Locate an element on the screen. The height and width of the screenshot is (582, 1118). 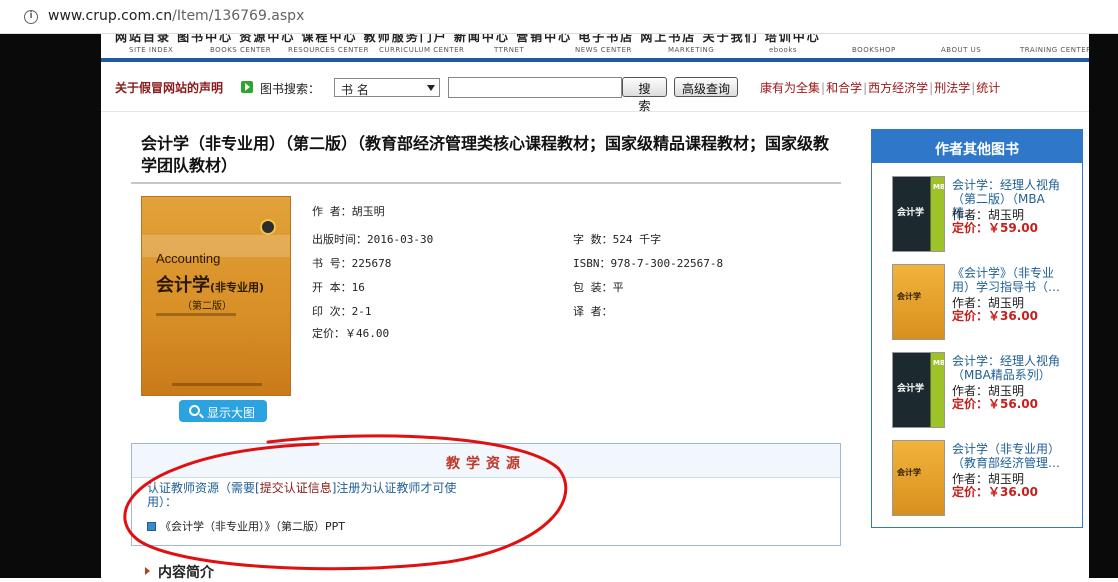
price-value: ￥56.00 is located at coordinates (1013, 404).